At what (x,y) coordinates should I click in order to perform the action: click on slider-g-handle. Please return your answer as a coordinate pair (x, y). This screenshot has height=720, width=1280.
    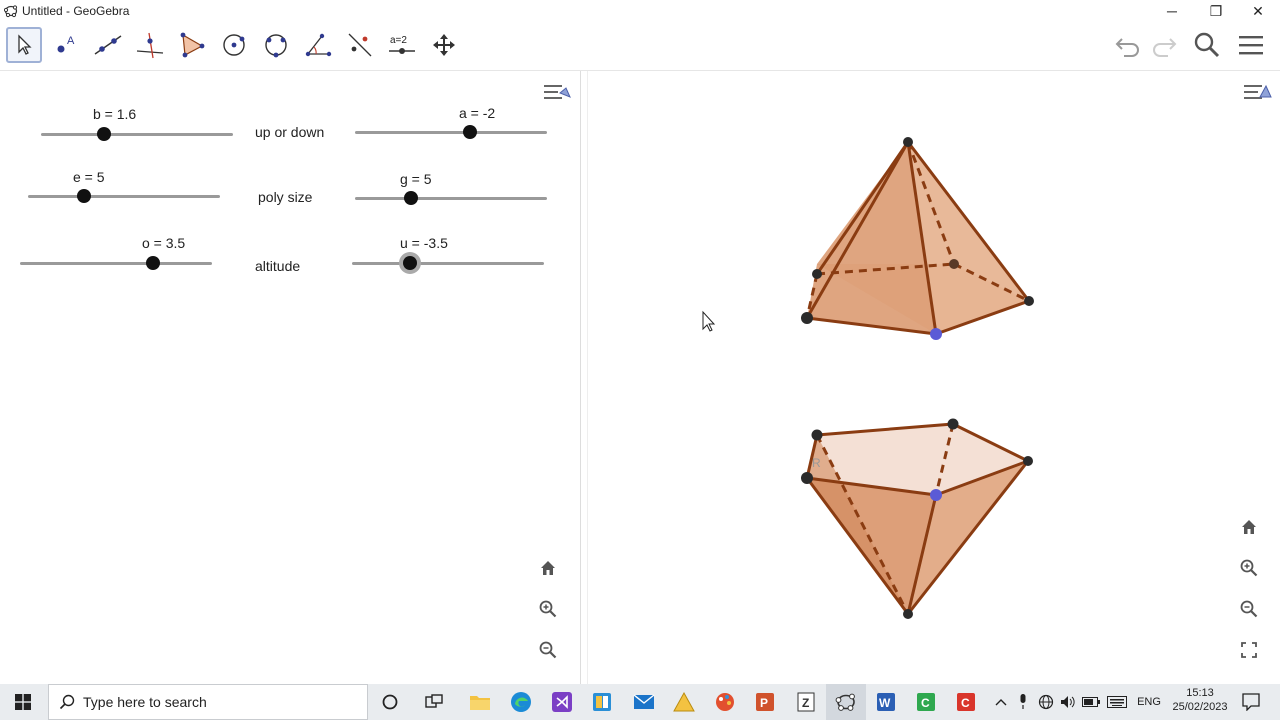
    Looking at the image, I should click on (411, 198).